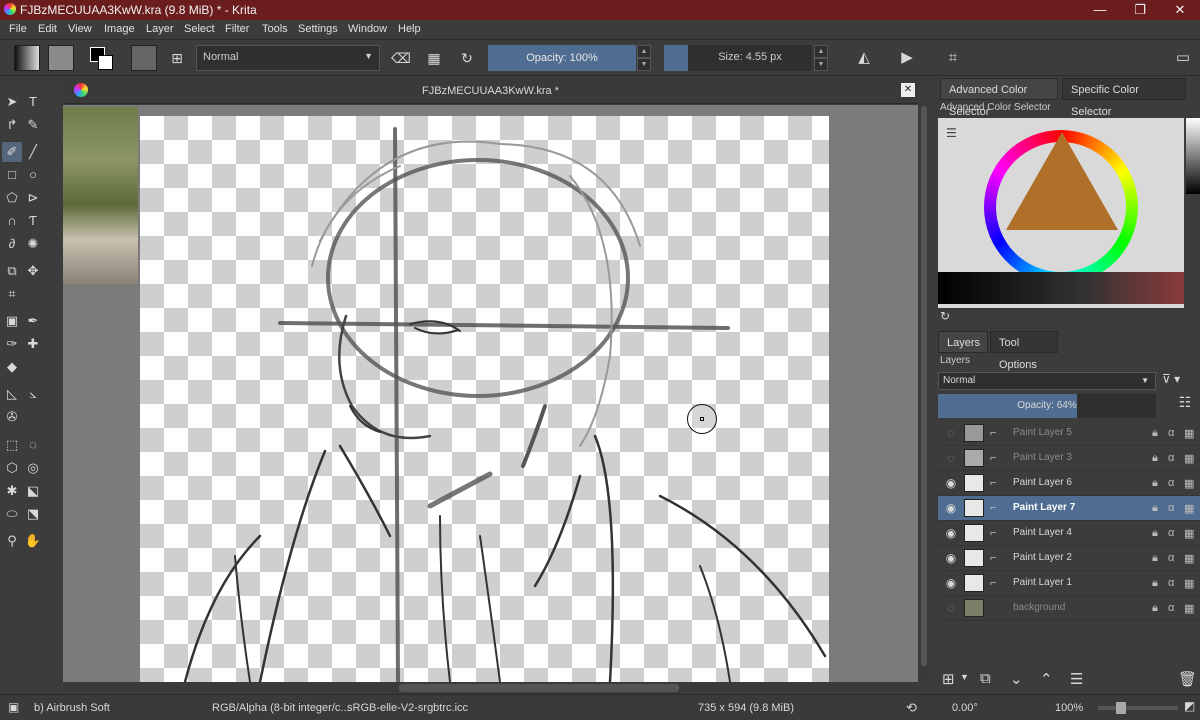  I want to click on size-spinner: ▲ ▼, so click(821, 58).